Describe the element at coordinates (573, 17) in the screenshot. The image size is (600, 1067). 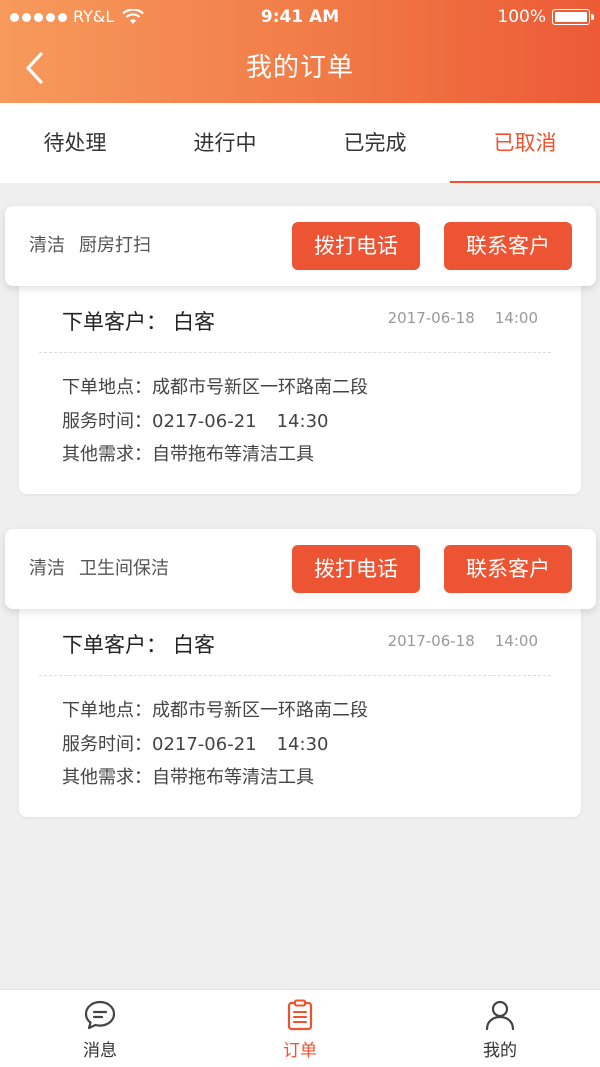
I see `battery-icon` at that location.